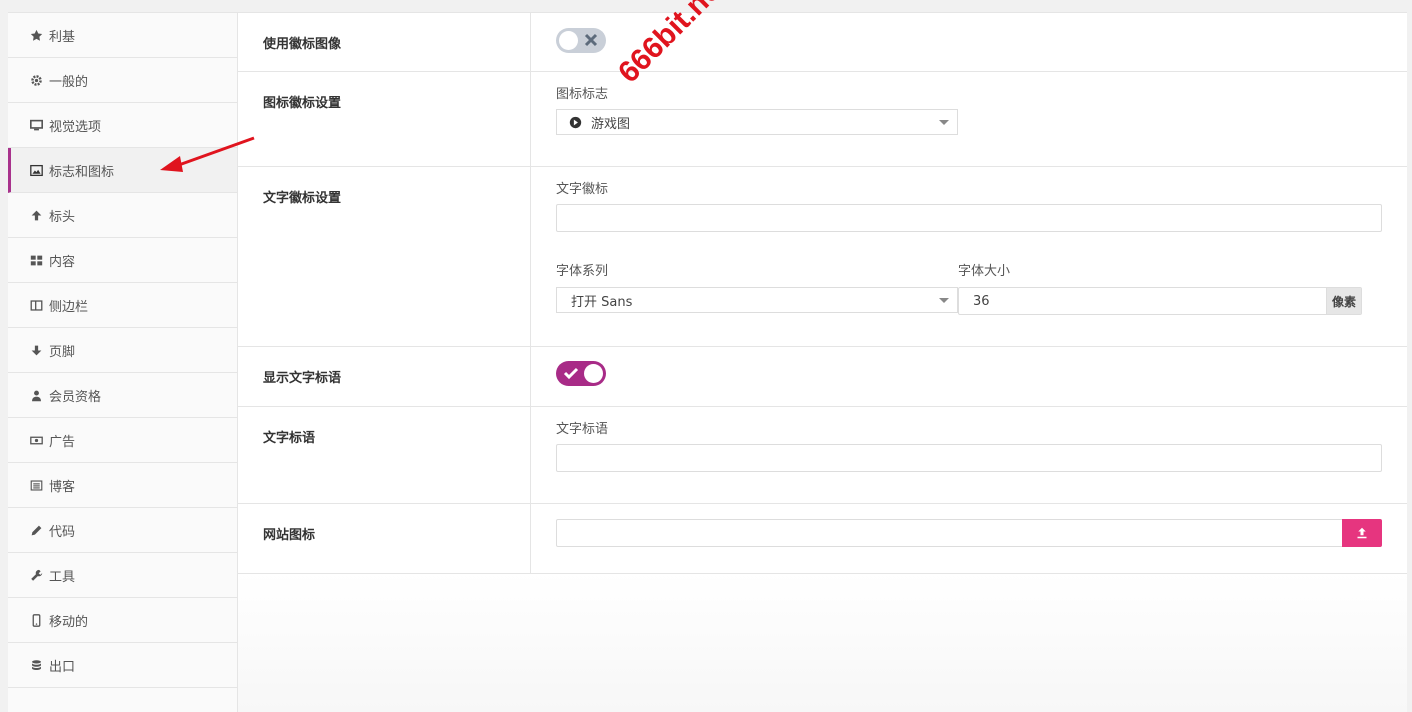  What do you see at coordinates (581, 40) in the screenshot?
I see `use-logo-image-toggle` at bounding box center [581, 40].